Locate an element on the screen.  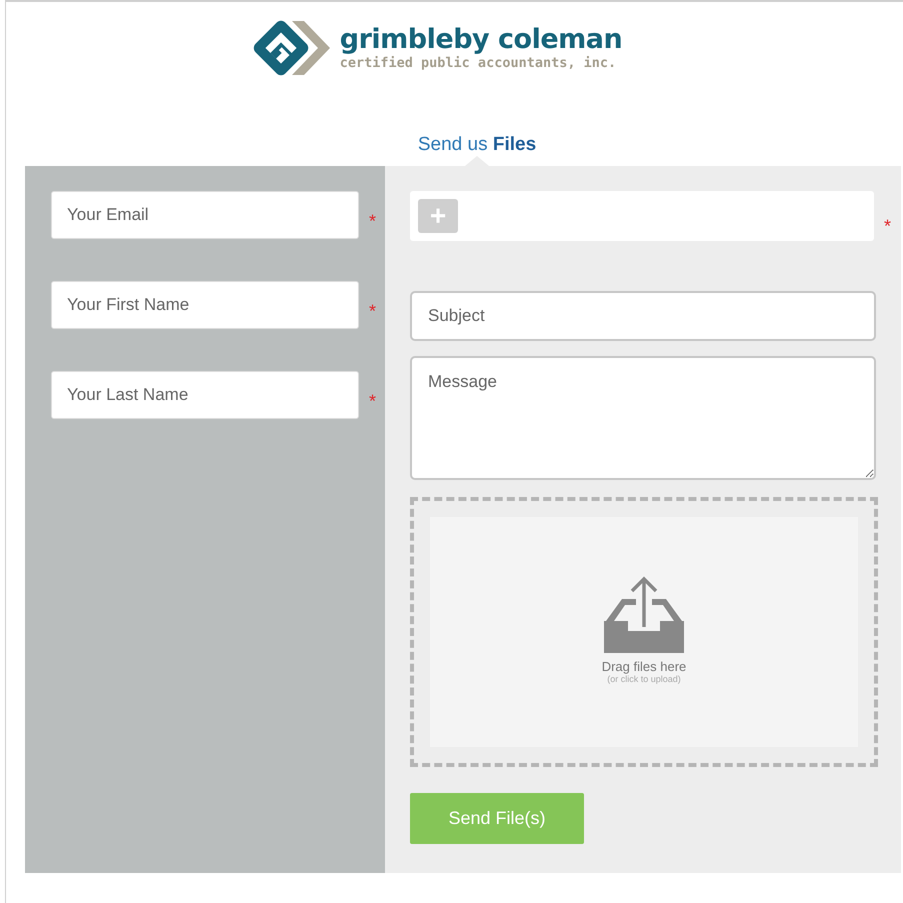
form-heading: Send us Files is located at coordinates (477, 145).